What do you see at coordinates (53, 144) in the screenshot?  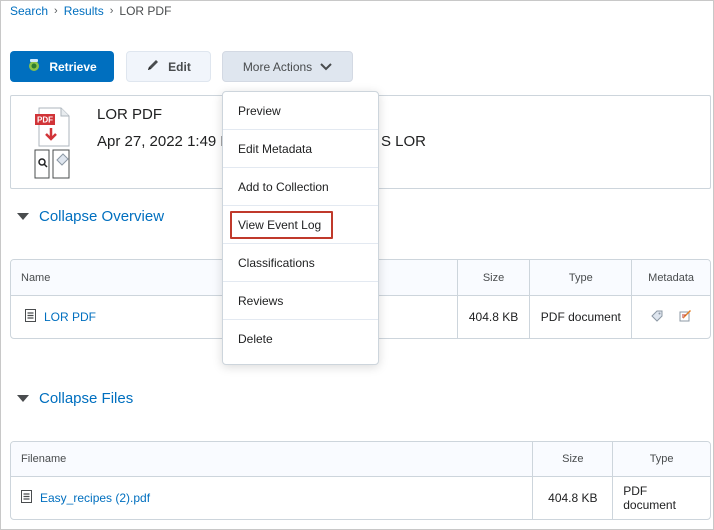 I see `pdf-file-icon: PDF` at bounding box center [53, 144].